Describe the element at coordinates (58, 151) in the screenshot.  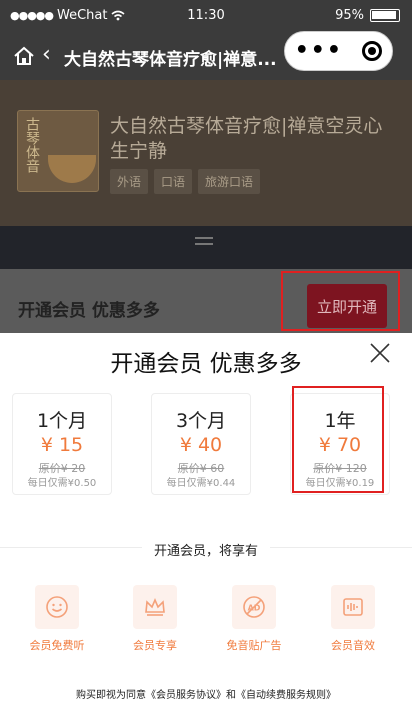
I see `album-cover: 古琴体音` at that location.